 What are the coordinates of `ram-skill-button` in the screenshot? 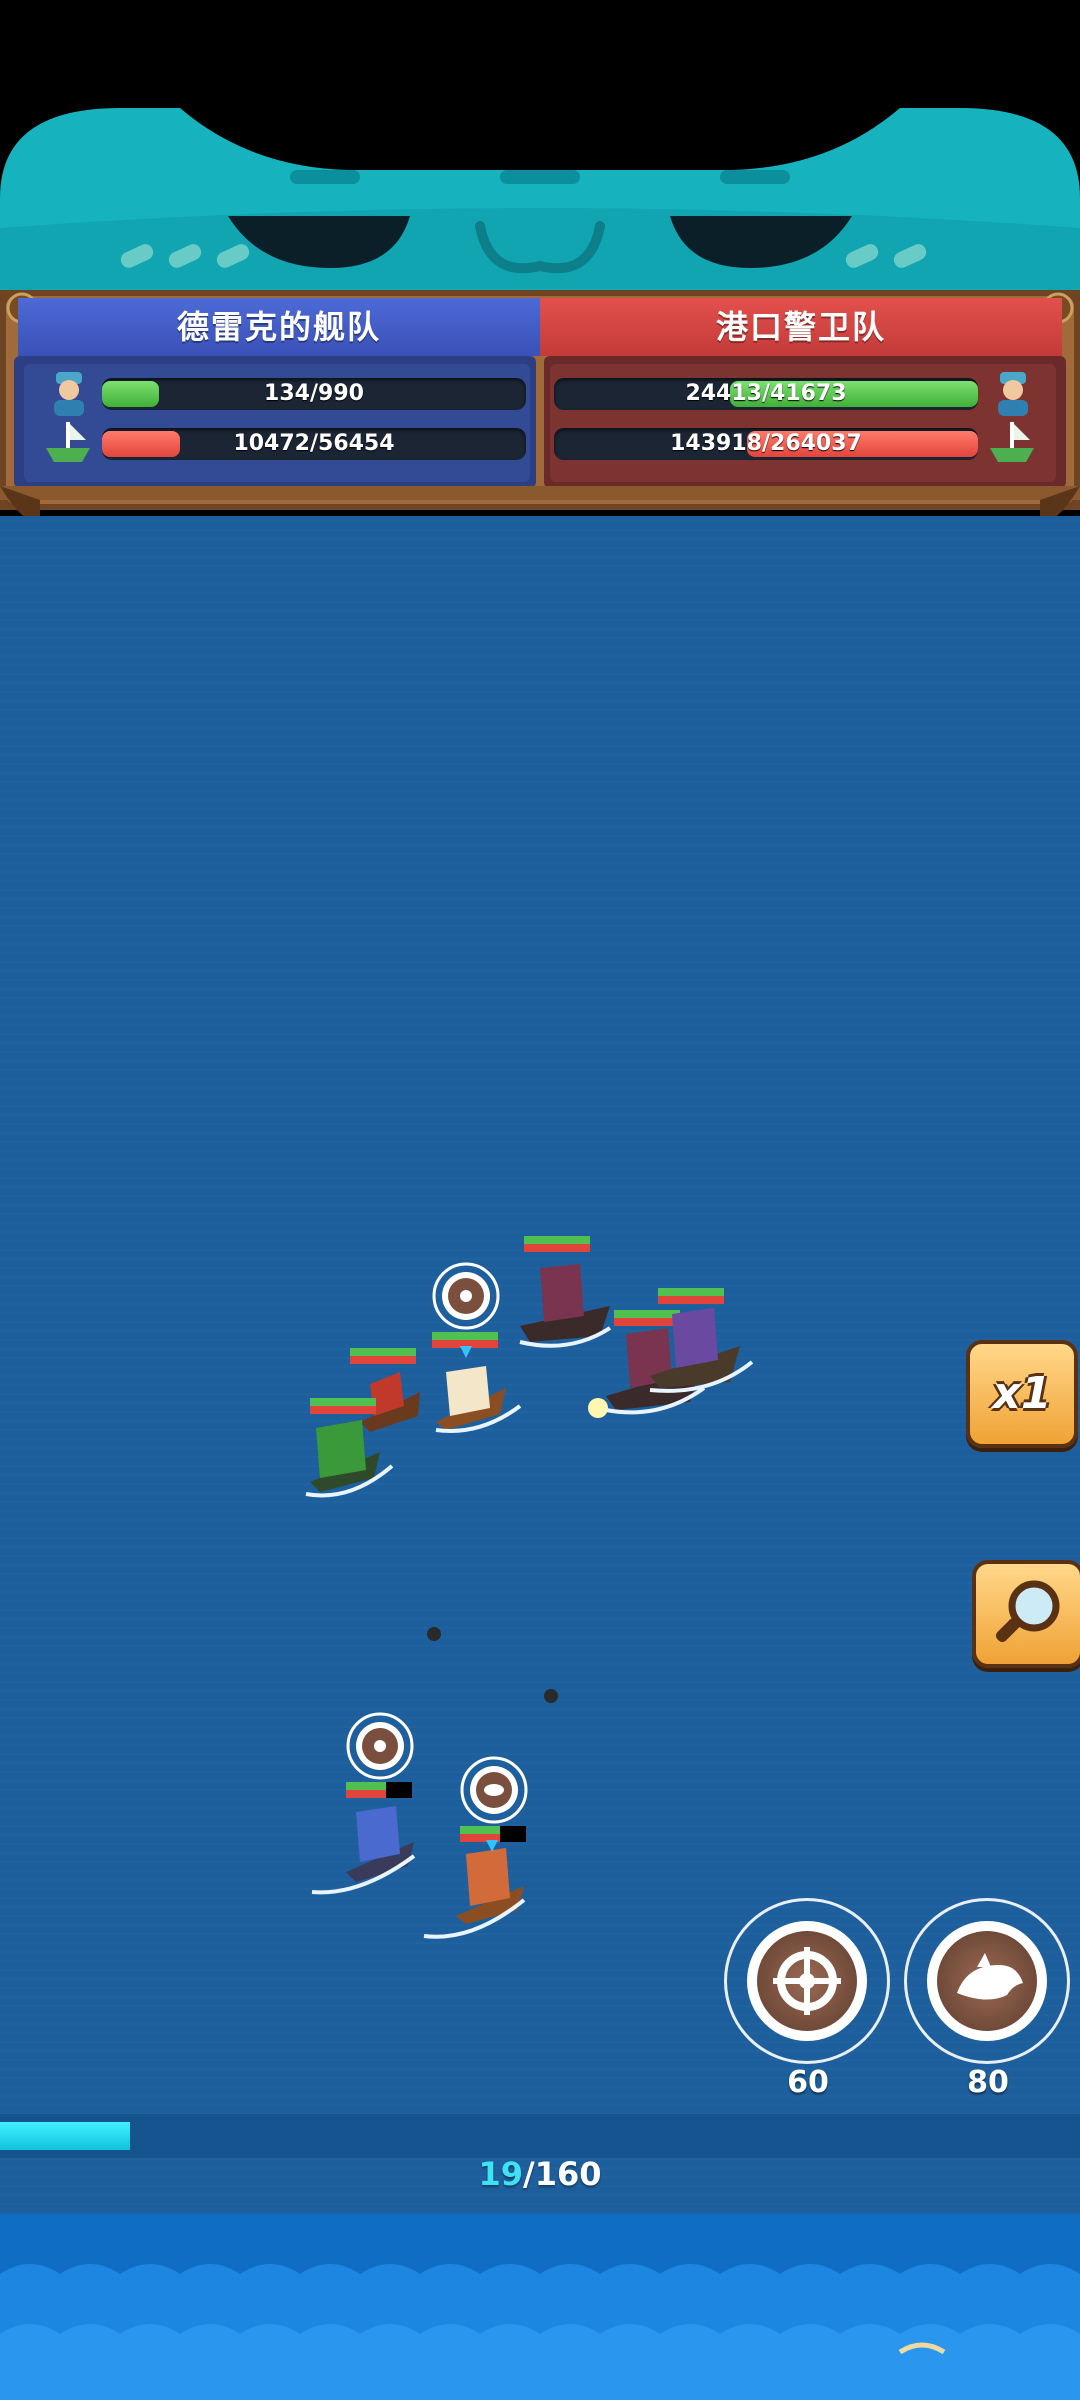 It's located at (987, 1981).